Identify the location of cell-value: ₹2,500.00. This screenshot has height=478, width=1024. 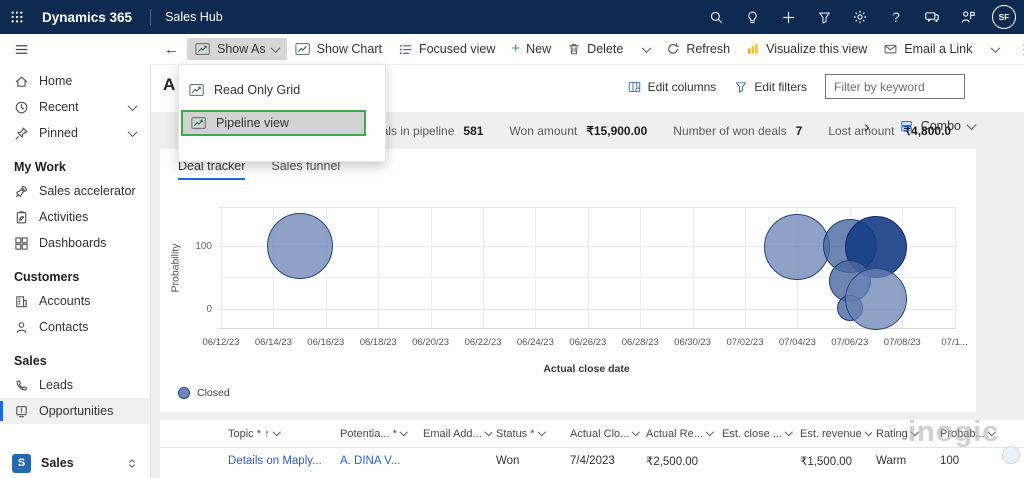
(672, 462).